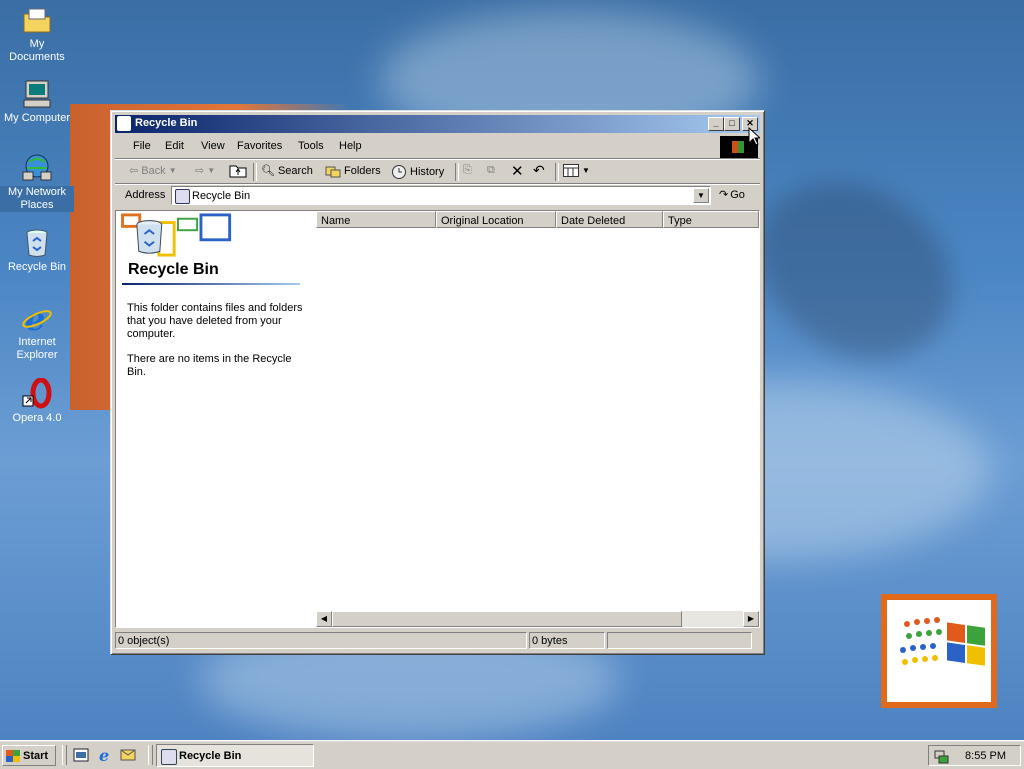  Describe the element at coordinates (37, 50) in the screenshot. I see `desktop-icon-label: My Documents` at that location.